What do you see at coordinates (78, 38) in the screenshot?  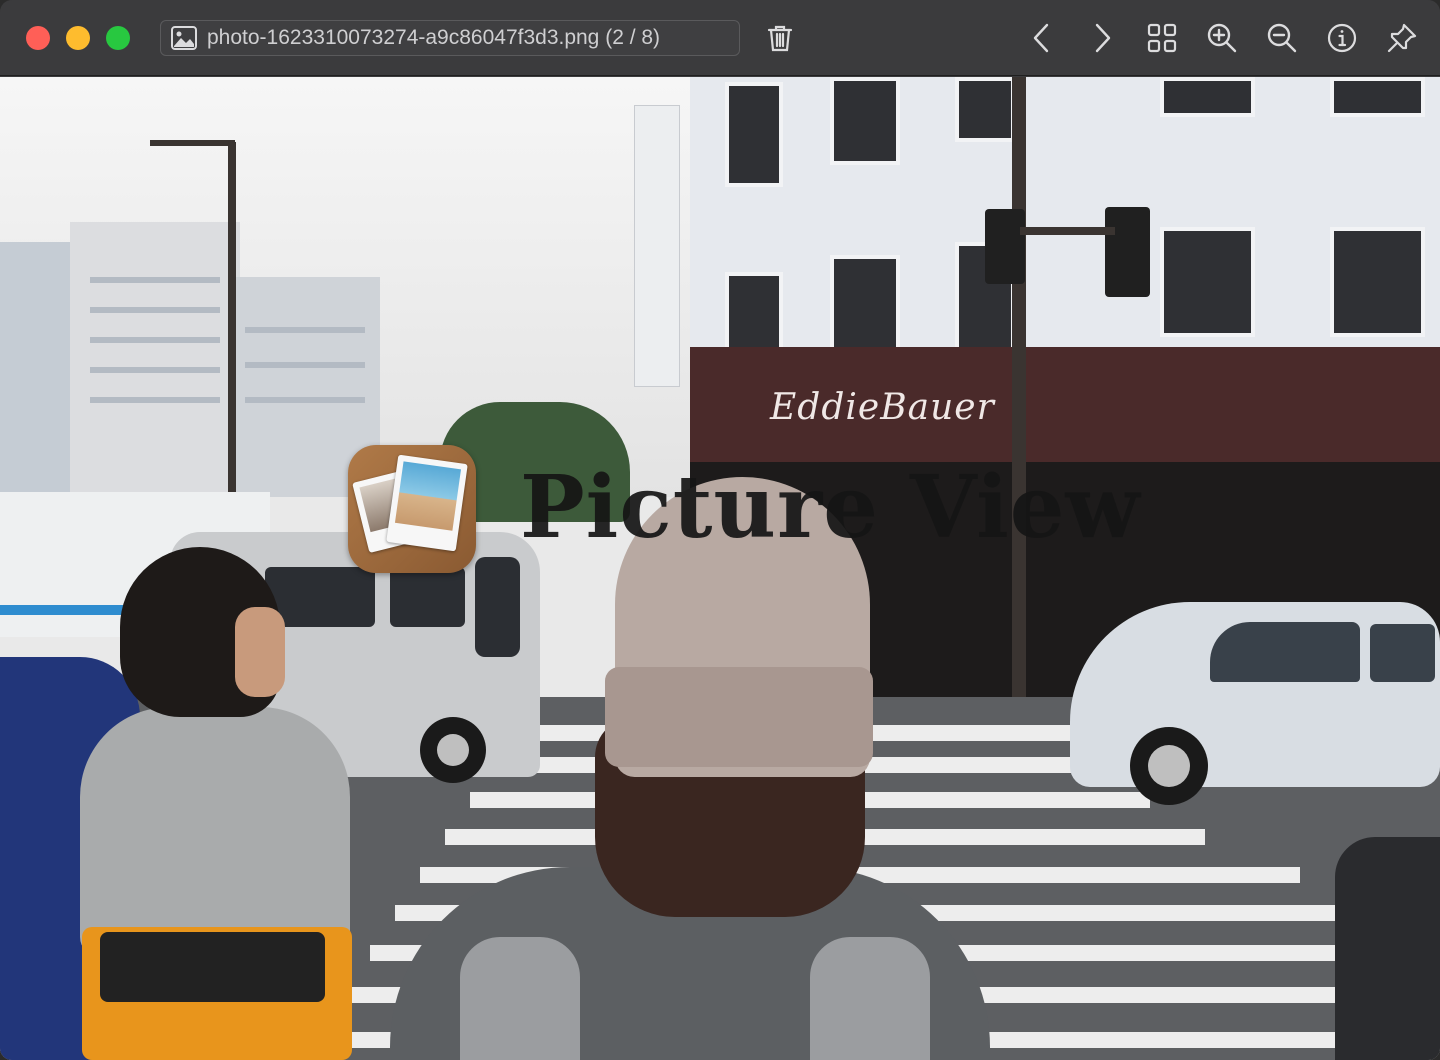 I see `minimize-window-button` at bounding box center [78, 38].